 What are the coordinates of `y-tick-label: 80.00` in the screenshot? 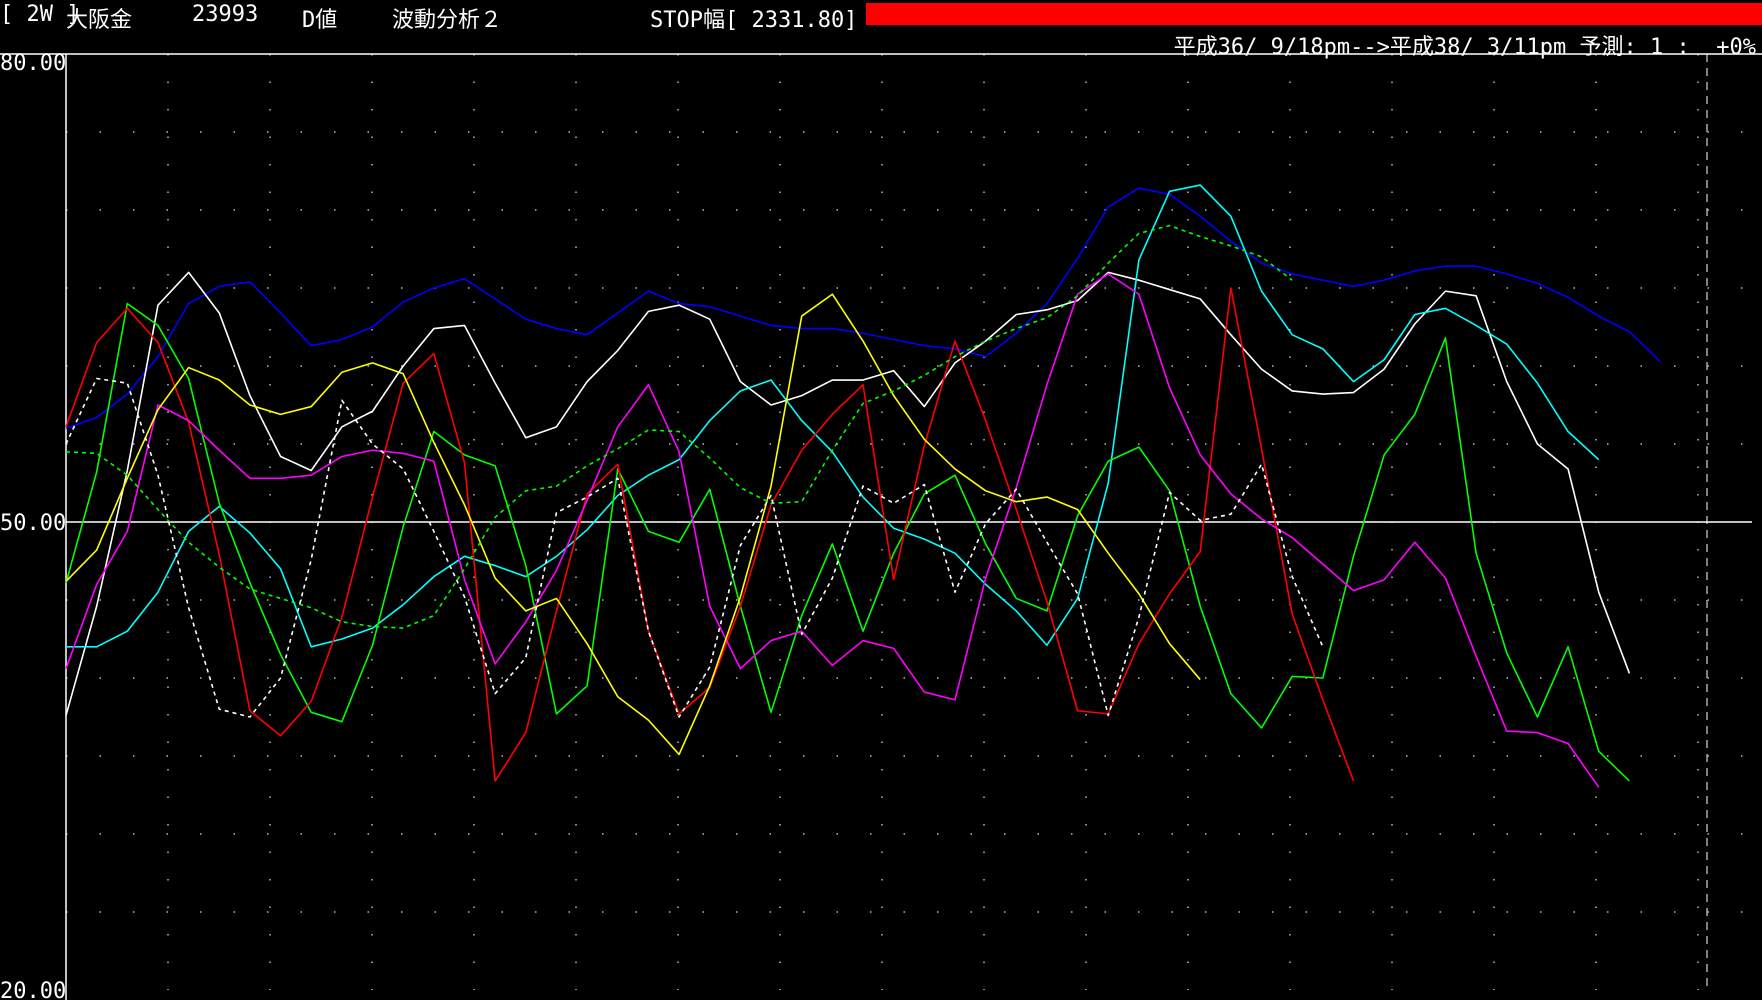 It's located at (33, 63).